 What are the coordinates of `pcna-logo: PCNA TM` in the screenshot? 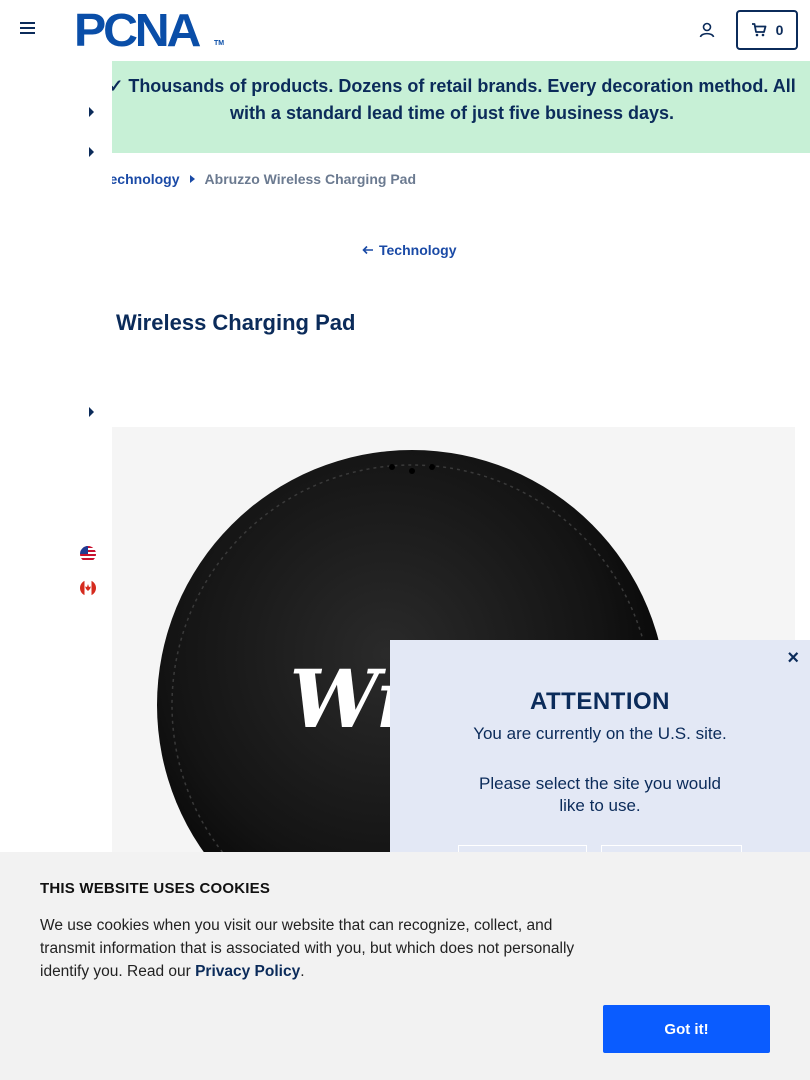 It's located at (149, 30).